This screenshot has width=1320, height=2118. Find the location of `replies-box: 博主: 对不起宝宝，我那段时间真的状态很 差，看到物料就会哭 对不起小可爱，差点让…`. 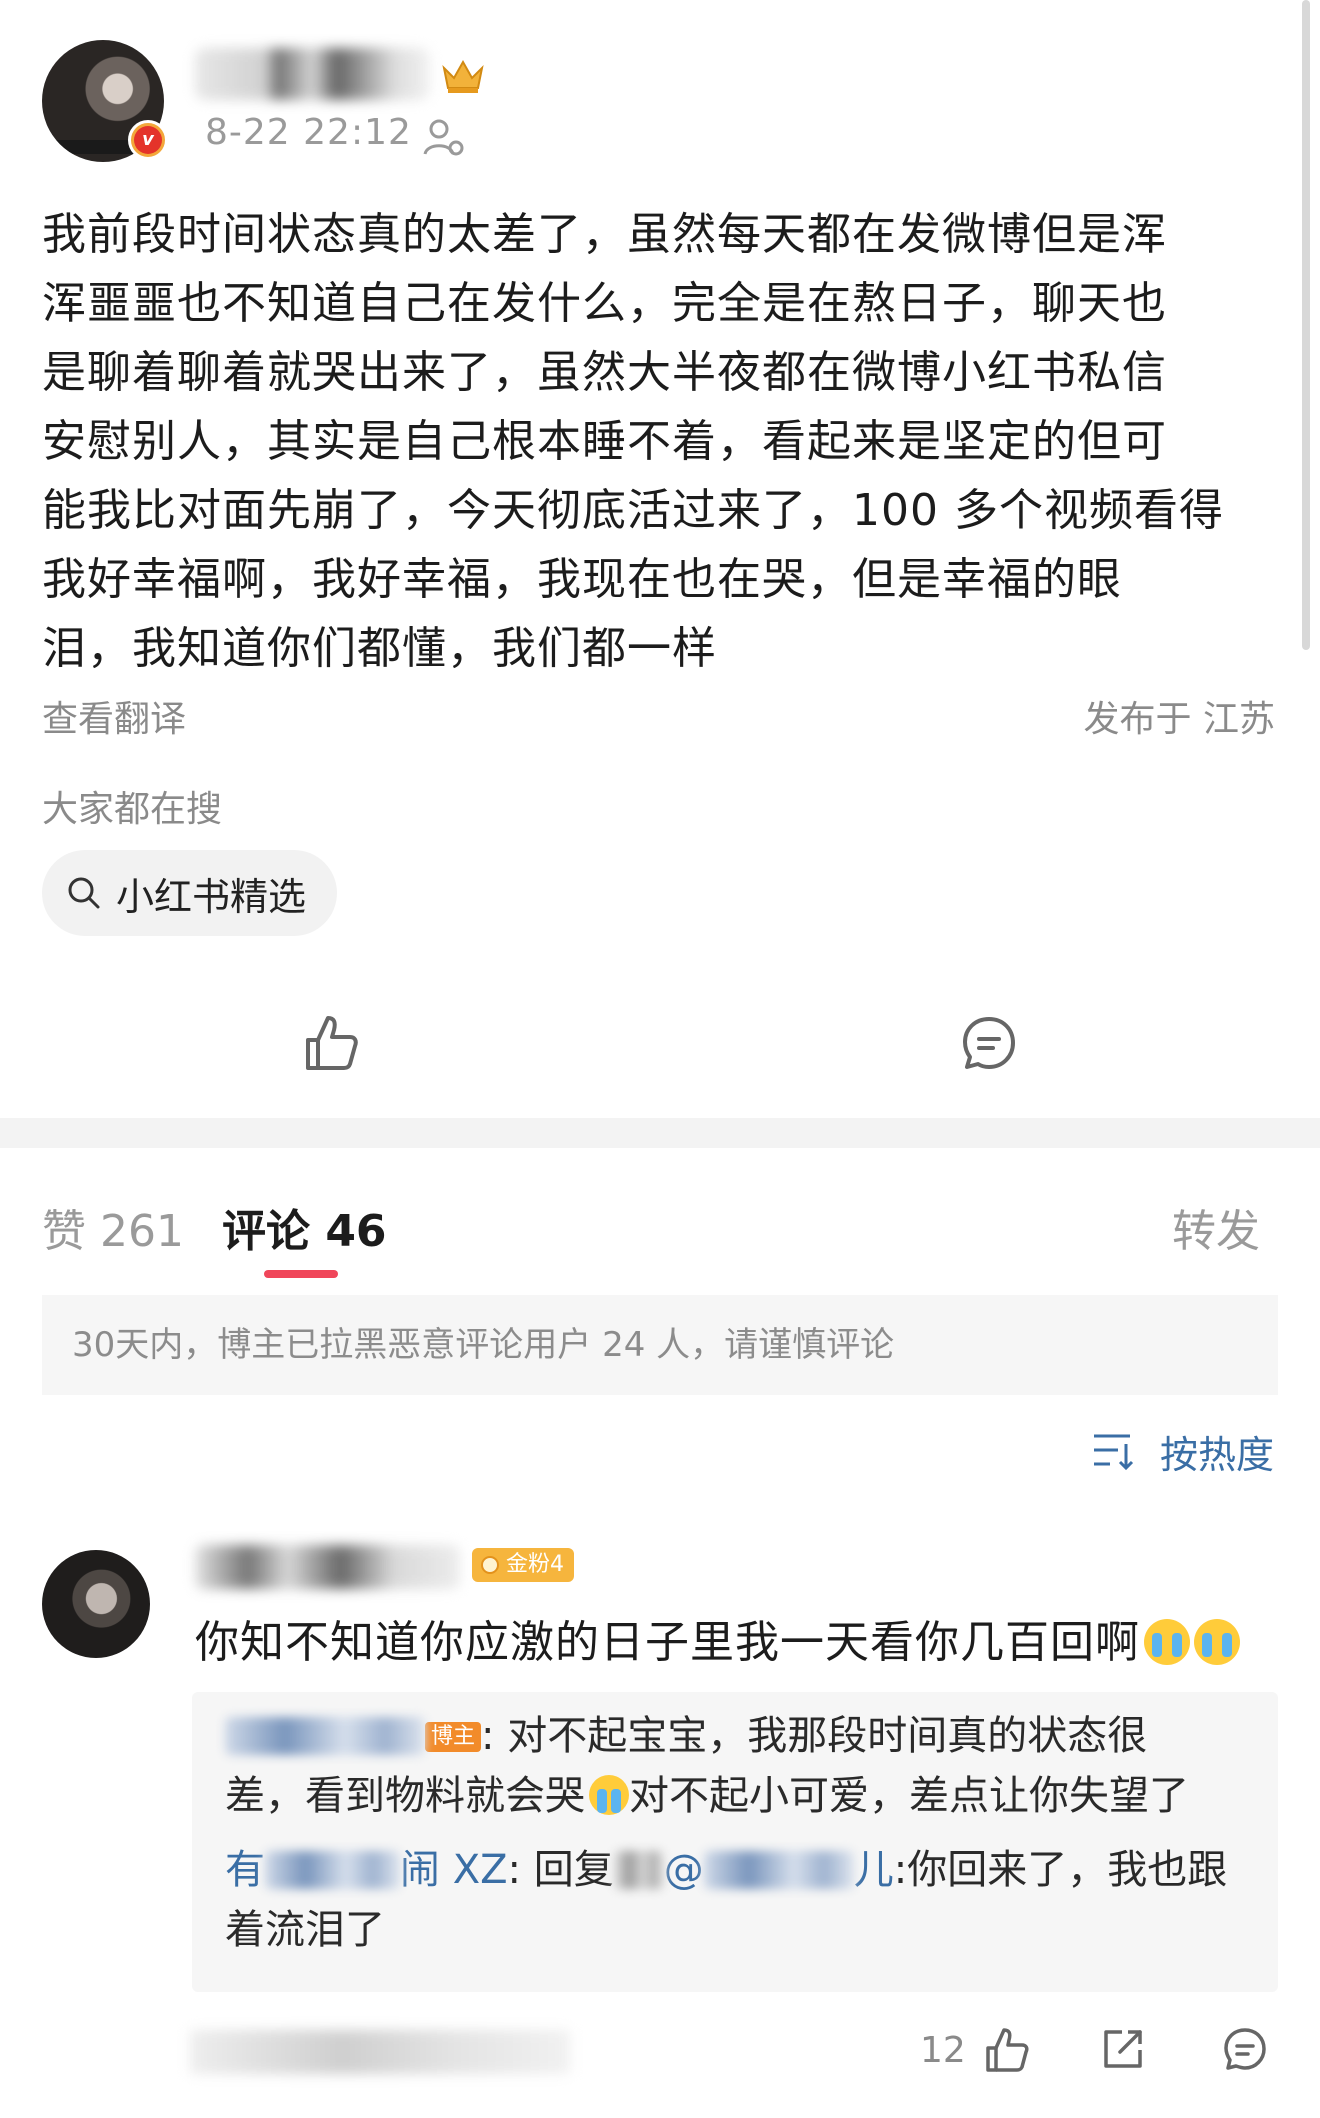

replies-box: 博主: 对不起宝宝，我那段时间真的状态很 差，看到物料就会哭 对不起小可爱，差点让… is located at coordinates (735, 1842).